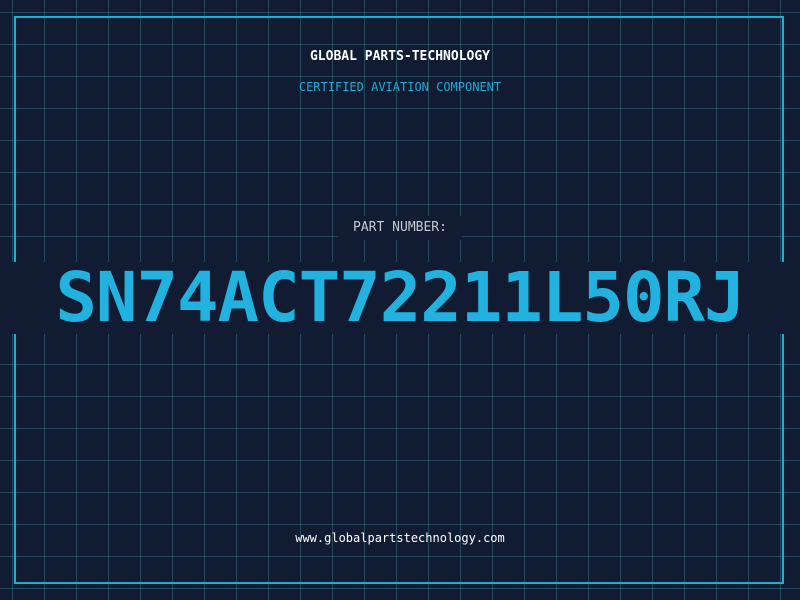 The height and width of the screenshot is (600, 800). What do you see at coordinates (400, 538) in the screenshot?
I see `website-url: www.globalpartstechnology.com` at bounding box center [400, 538].